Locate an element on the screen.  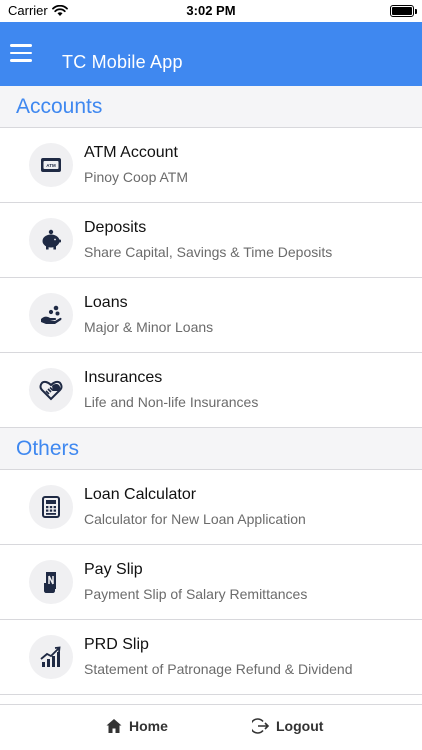
status-bar: Carrier 3:02 PM is located at coordinates (211, 11).